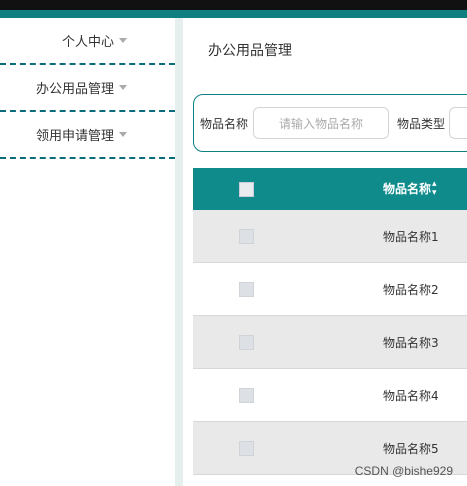  Describe the element at coordinates (74, 136) in the screenshot. I see `sidebar-item-label: 领用申请管理` at that location.